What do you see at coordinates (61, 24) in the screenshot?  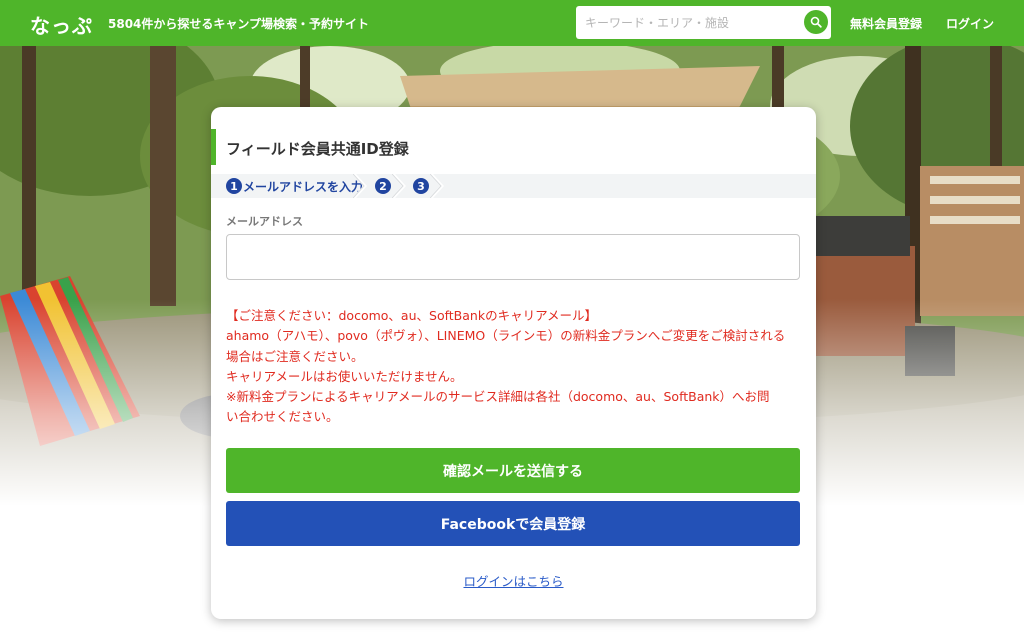 I see `site-logo: なっぷ` at bounding box center [61, 24].